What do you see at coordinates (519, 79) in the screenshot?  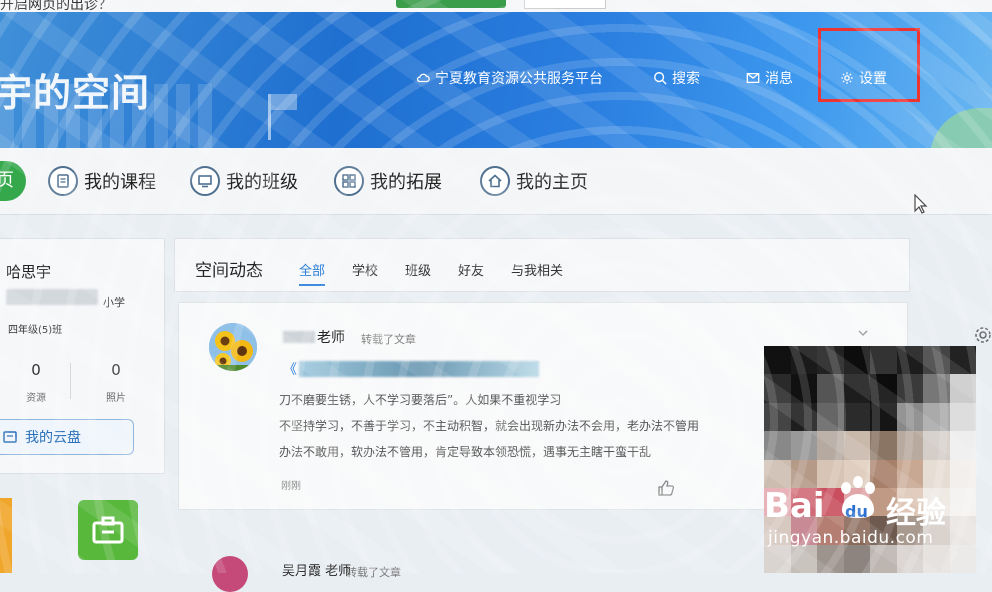 I see `platform-label: 宁夏教育资源公共服务平台` at bounding box center [519, 79].